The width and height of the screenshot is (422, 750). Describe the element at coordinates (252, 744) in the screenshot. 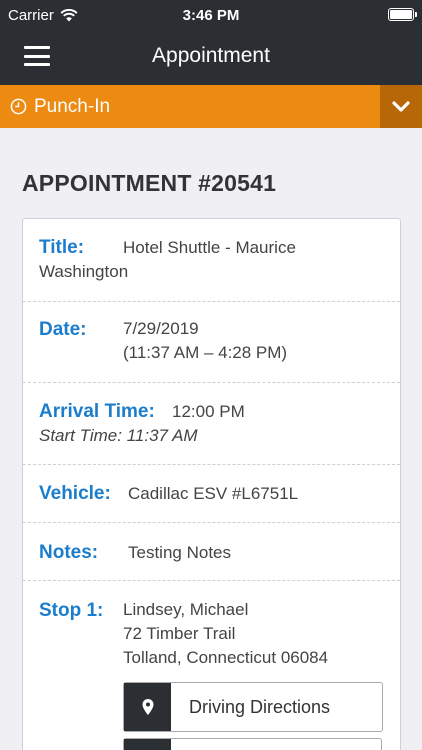

I see `secondary-action-button` at that location.